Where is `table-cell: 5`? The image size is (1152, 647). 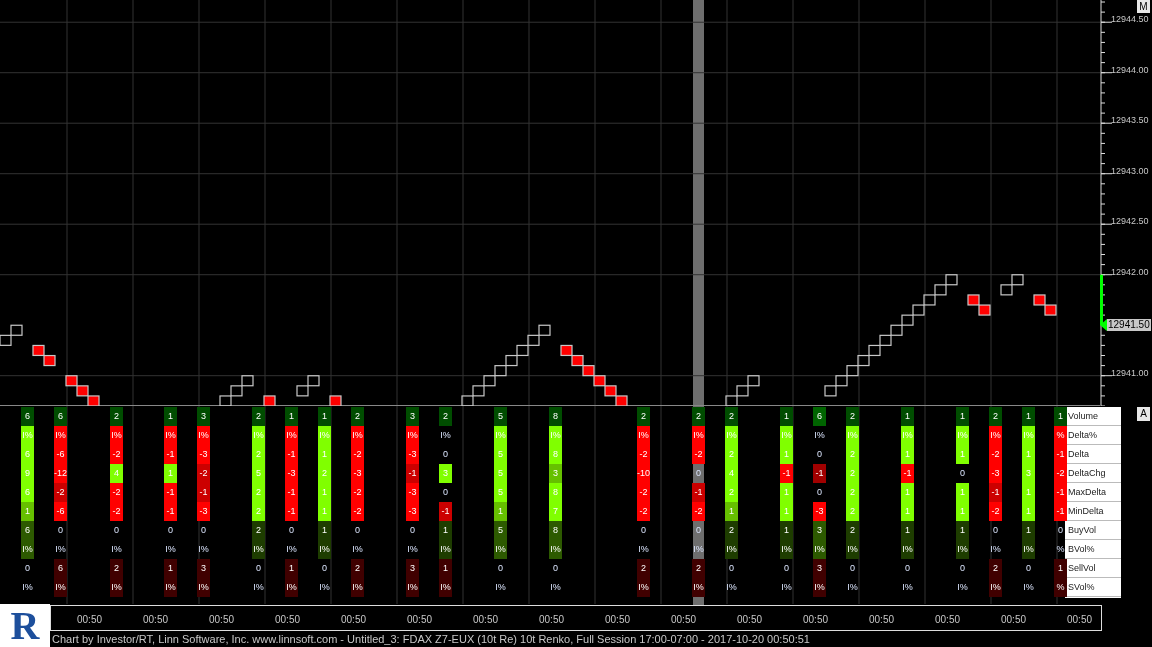
table-cell: 5 is located at coordinates (500, 416).